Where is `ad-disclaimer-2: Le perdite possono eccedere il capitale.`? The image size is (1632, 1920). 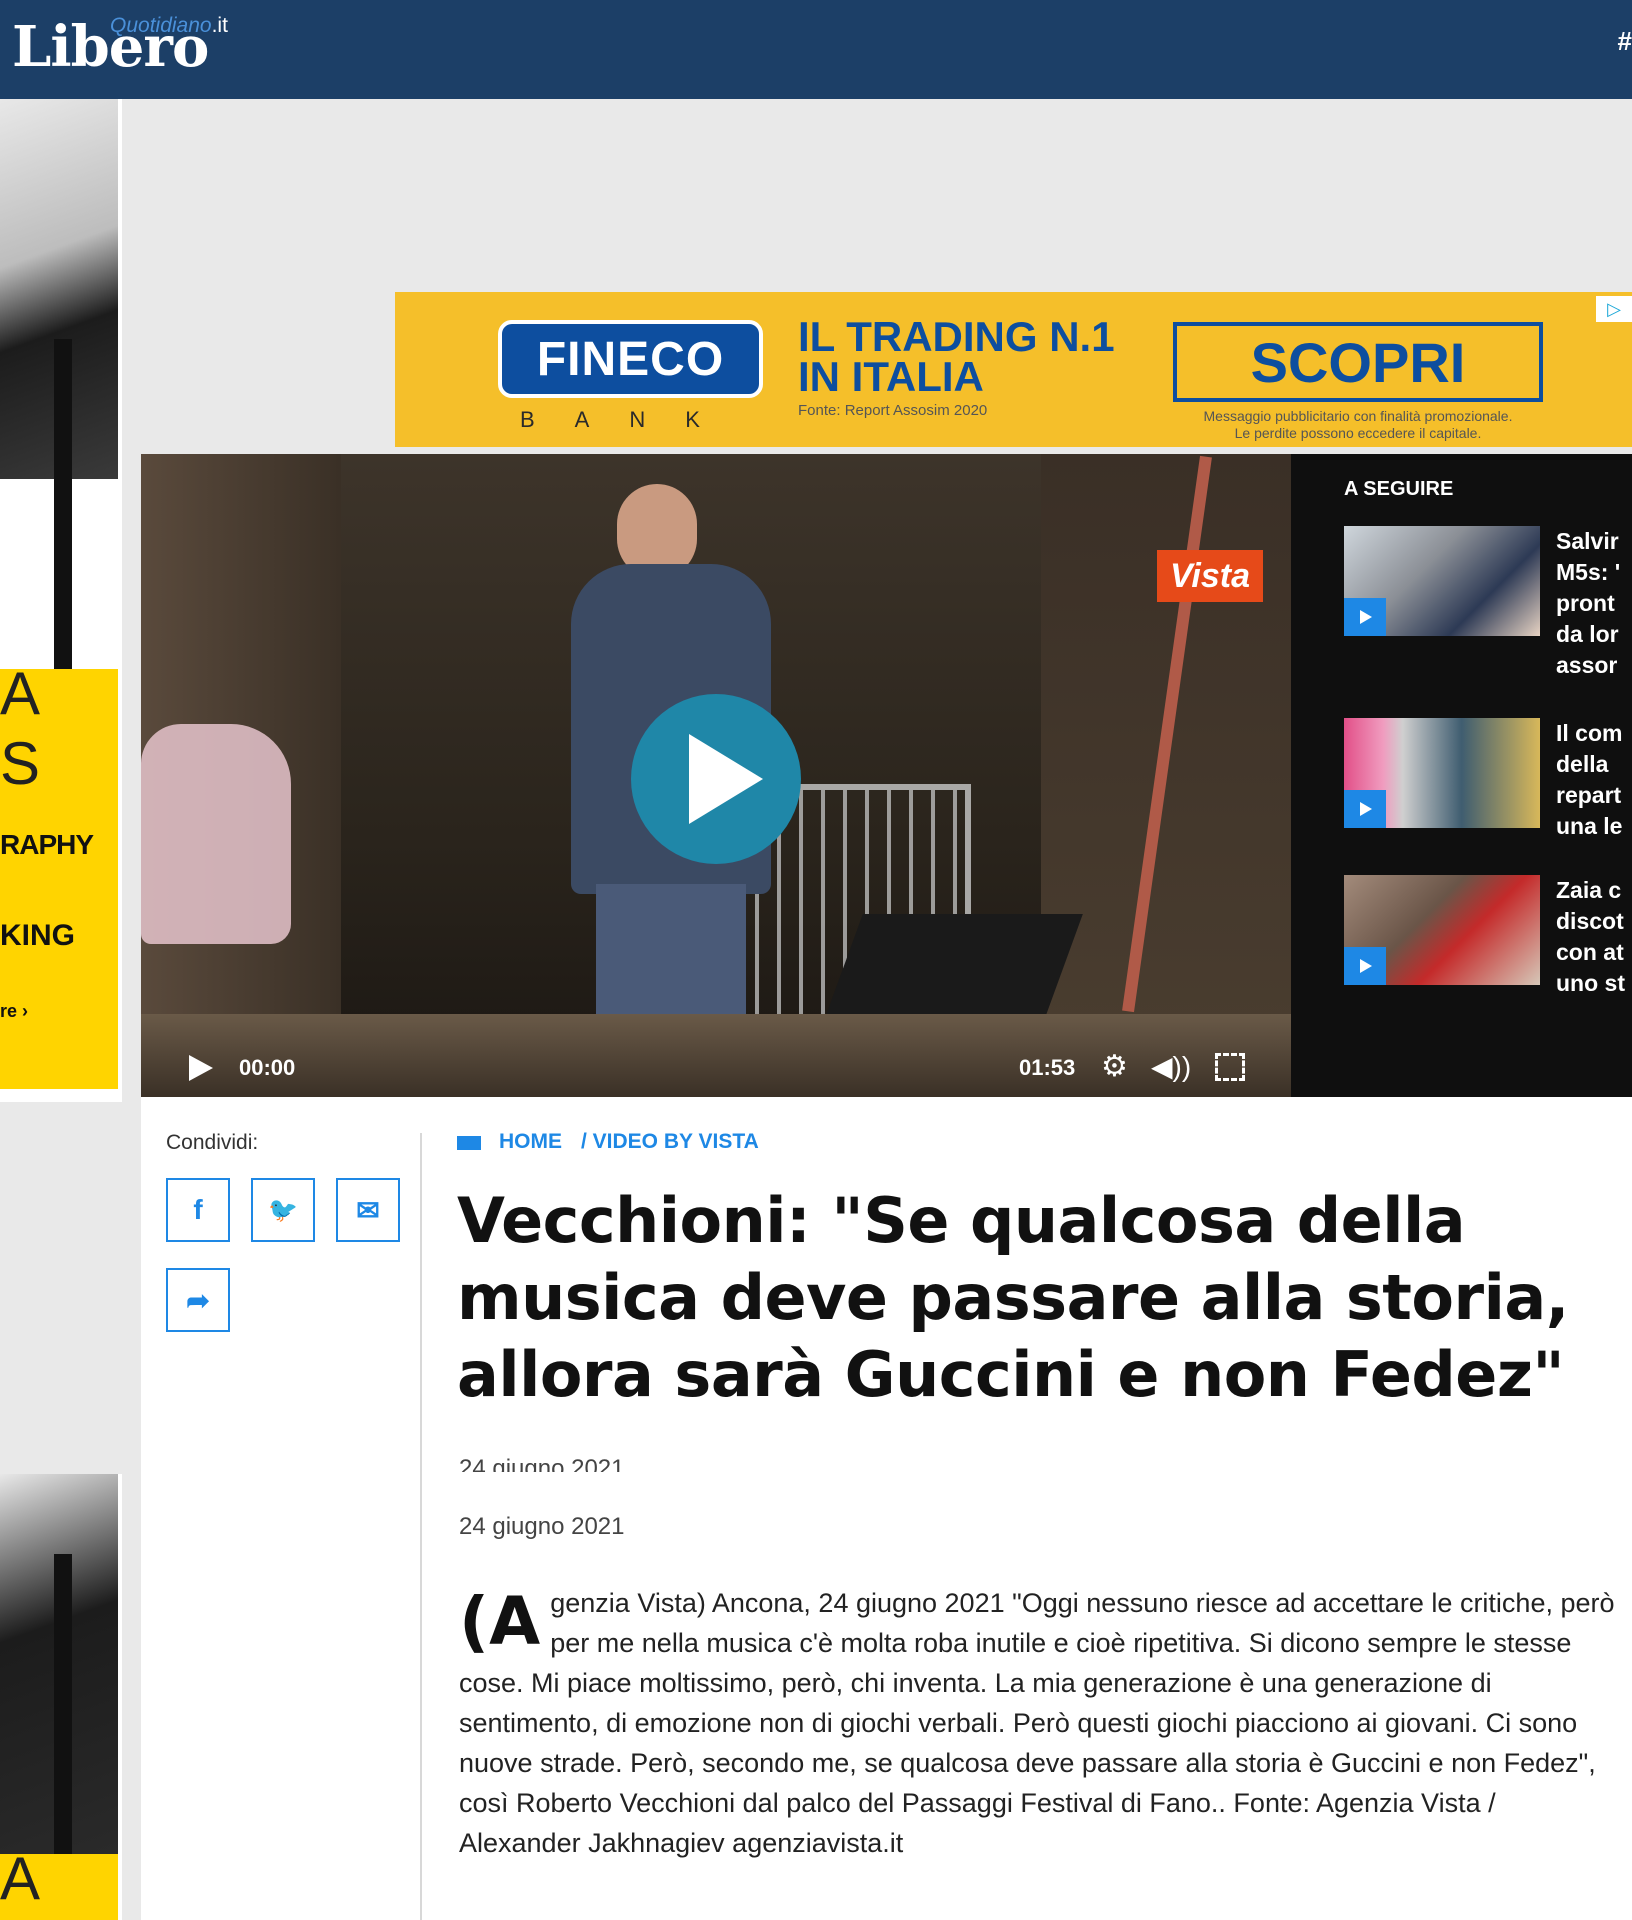 ad-disclaimer-2: Le perdite possono eccedere il capitale. is located at coordinates (1358, 433).